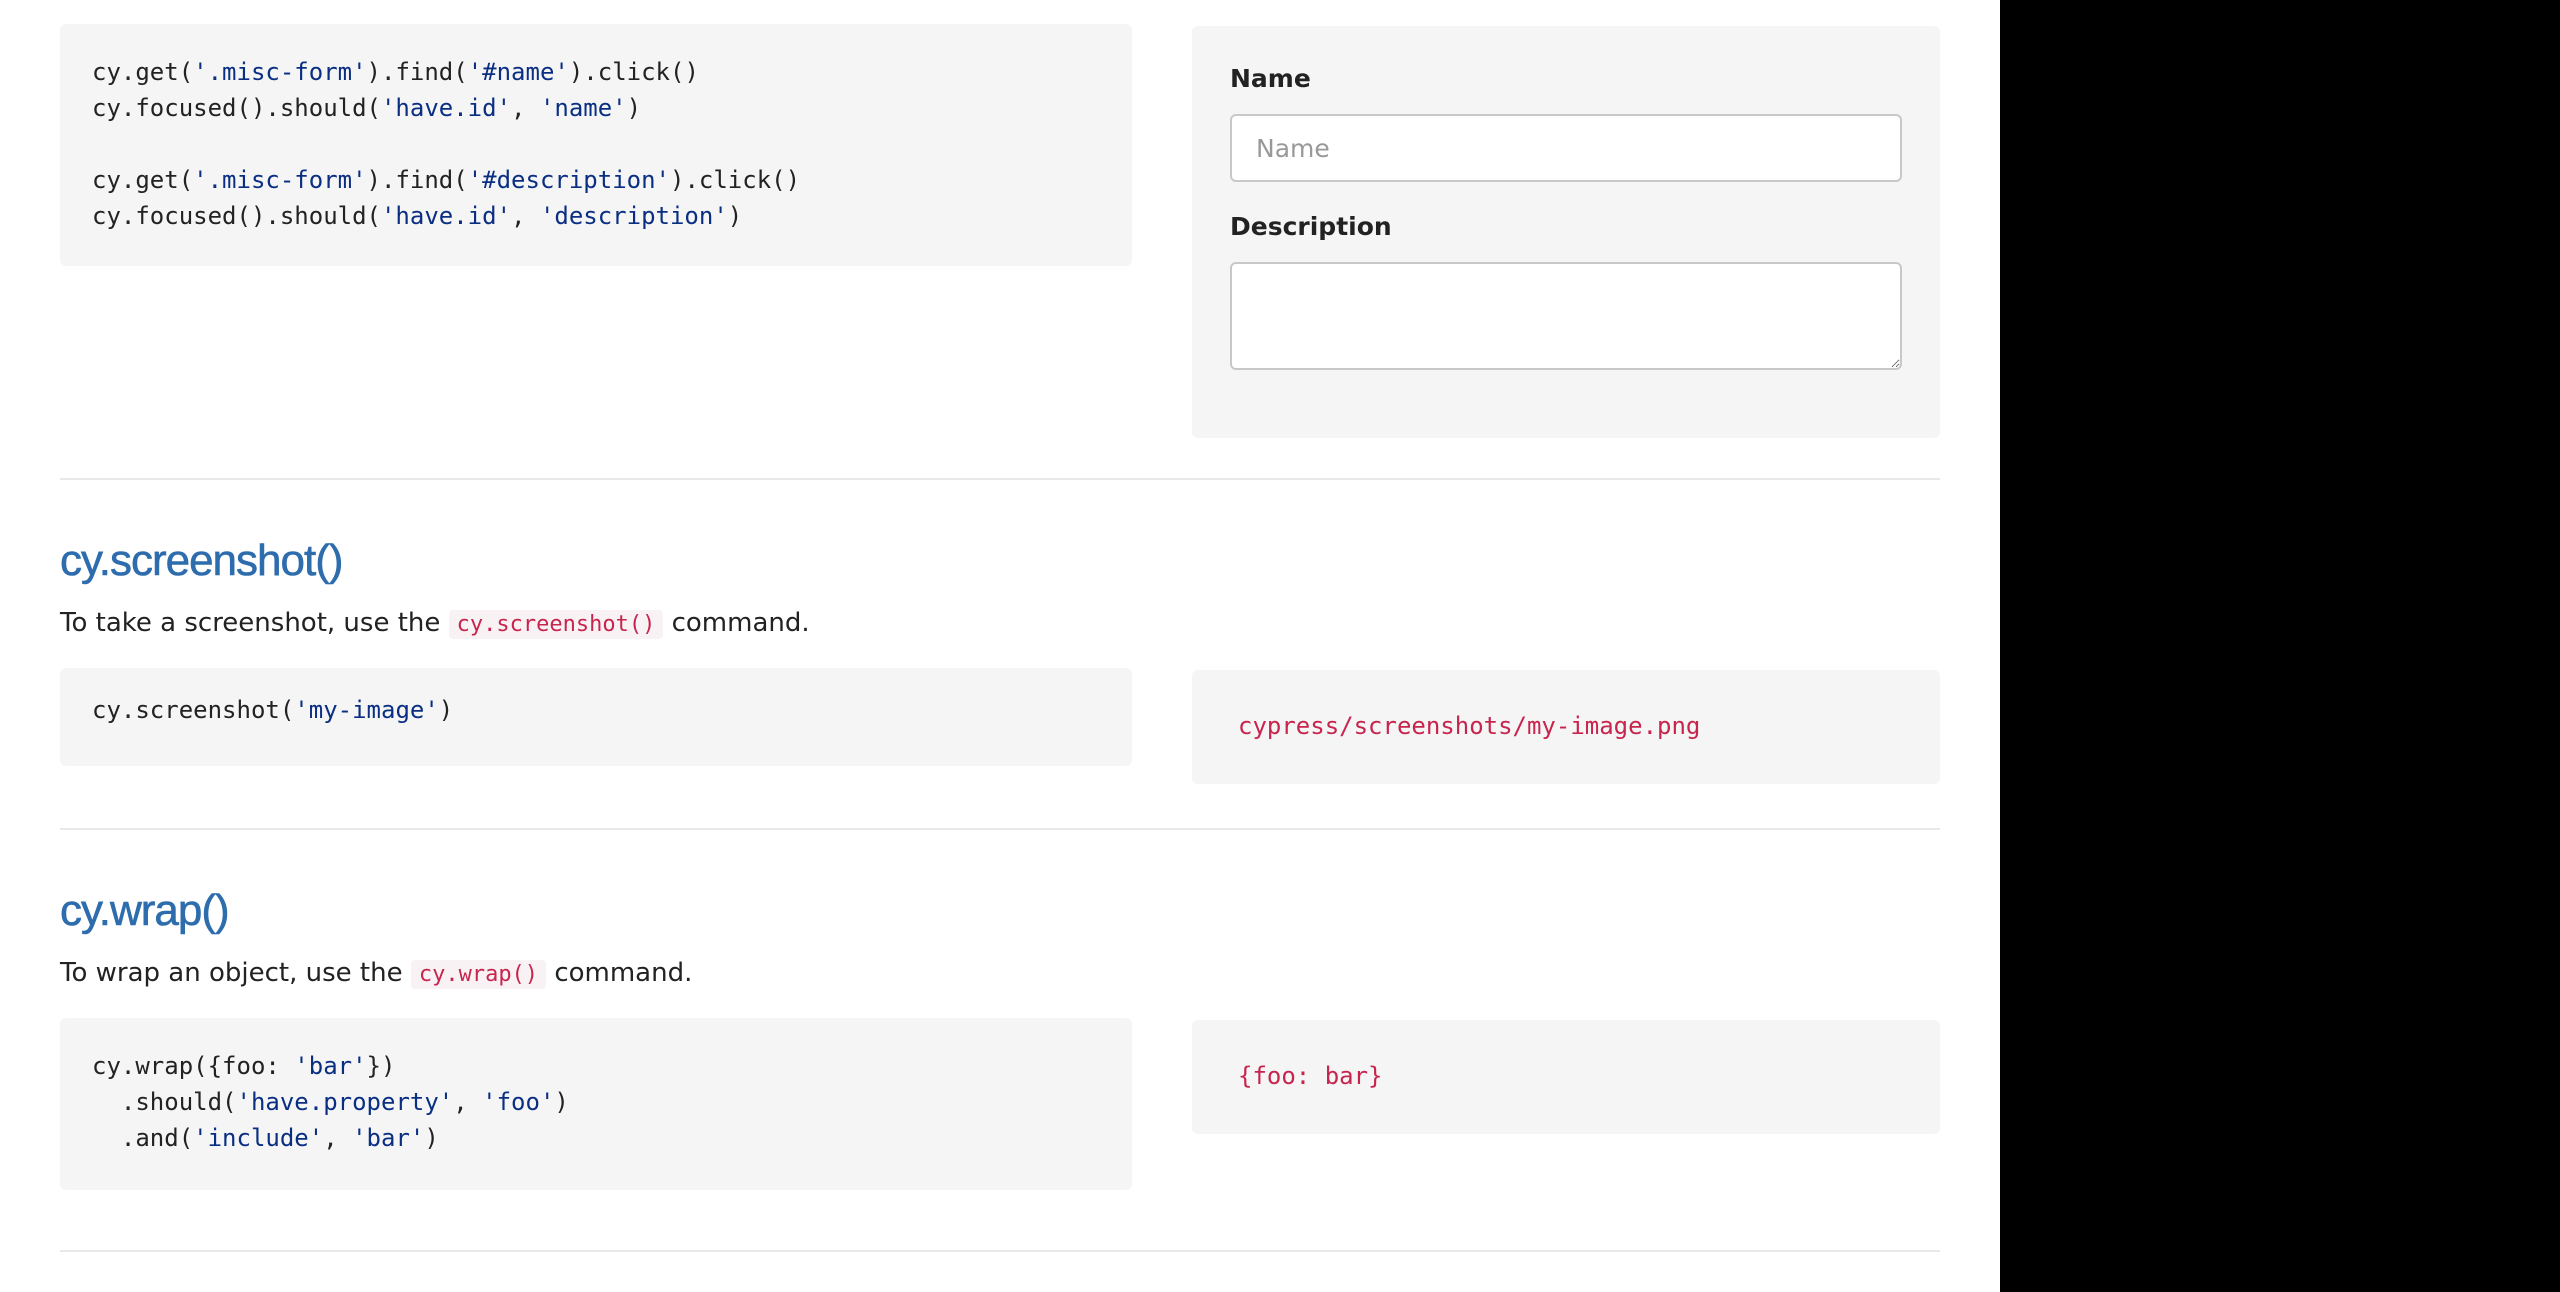 Image resolution: width=2560 pixels, height=1292 pixels. Describe the element at coordinates (1566, 232) in the screenshot. I see `misc-form: Name Description` at that location.